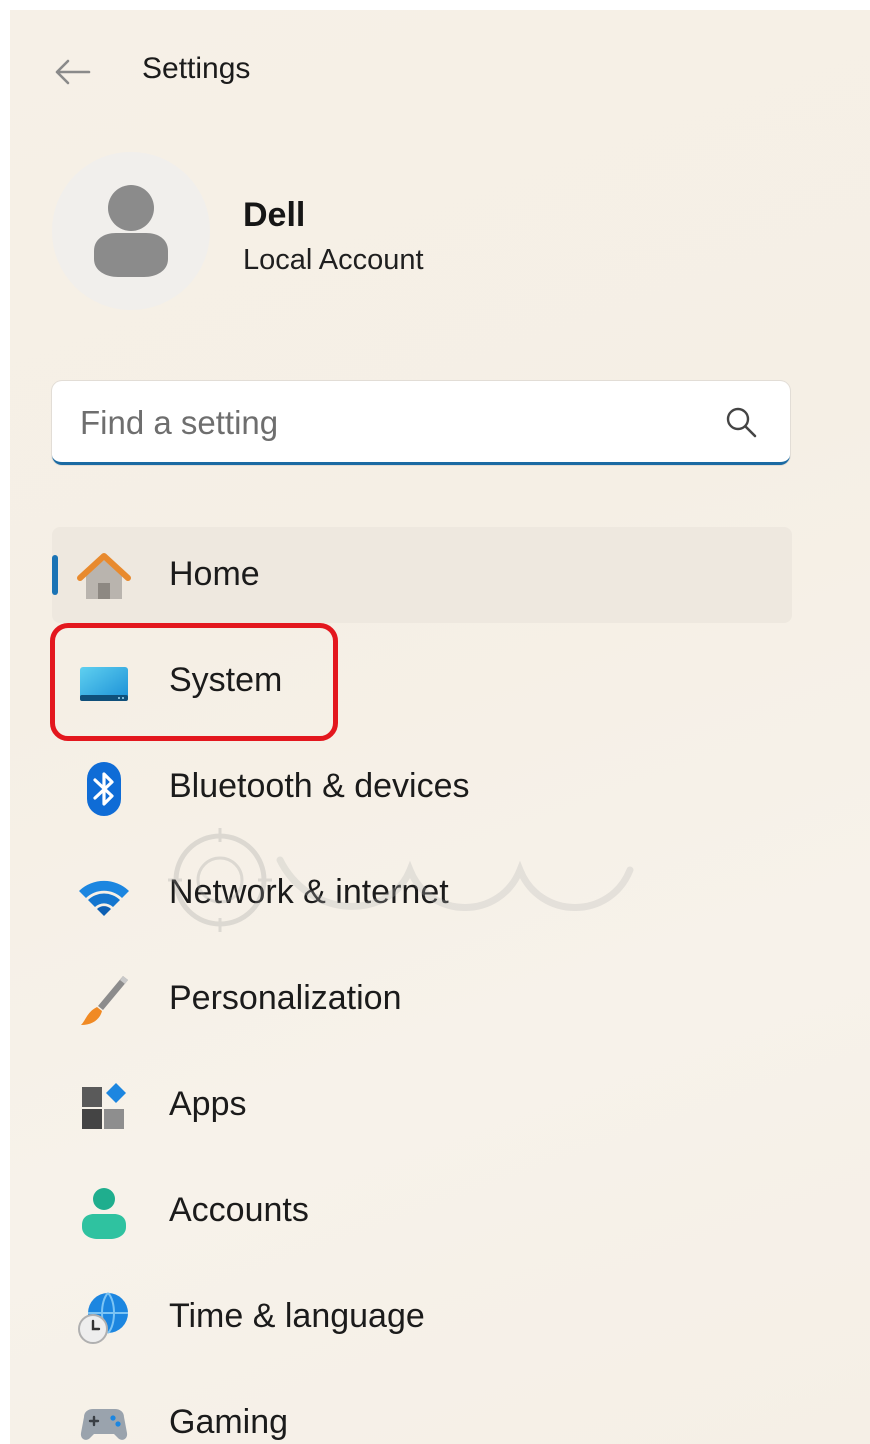  I want to click on nav-item-apps: Apps, so click(422, 1105).